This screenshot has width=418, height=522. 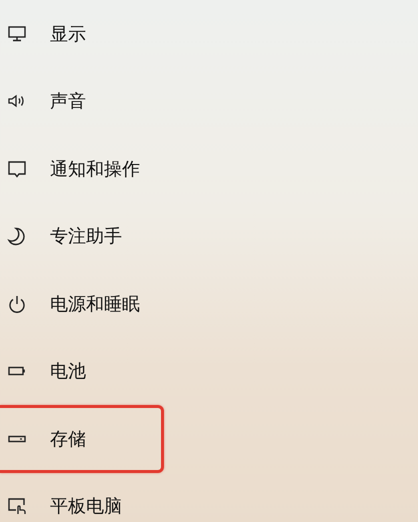 I want to click on sidebar-item: 声音, so click(x=82, y=101).